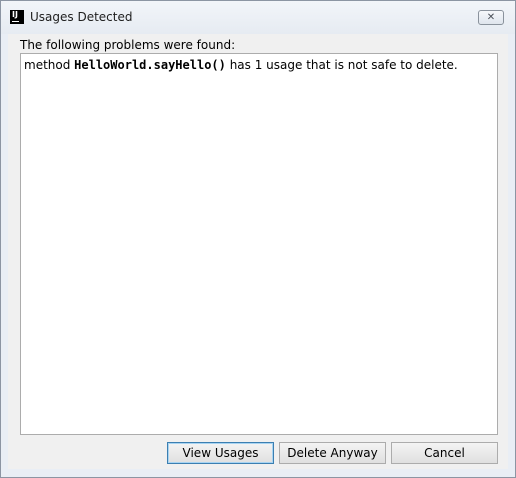 The width and height of the screenshot is (516, 478). Describe the element at coordinates (220, 453) in the screenshot. I see `view-usages-button: View Usages` at that location.